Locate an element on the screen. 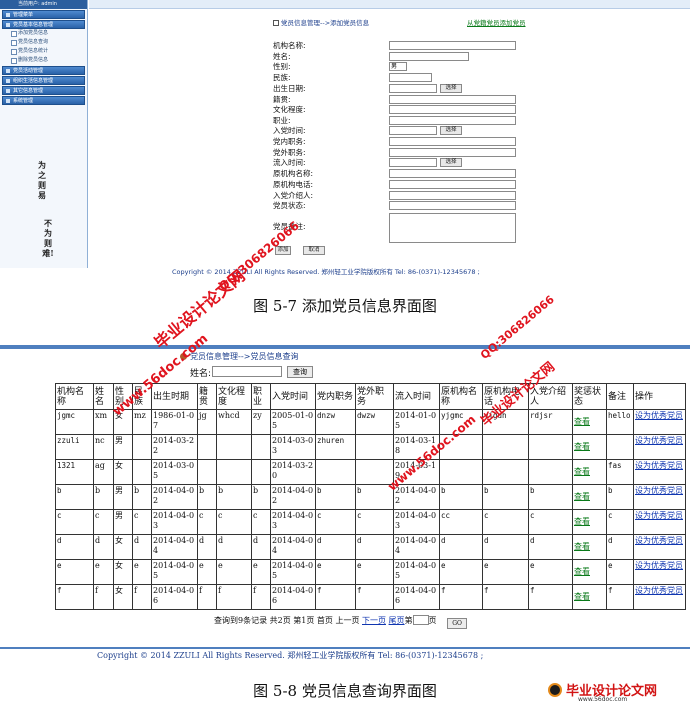 This screenshot has width=690, height=711. go-button: GO is located at coordinates (457, 623).